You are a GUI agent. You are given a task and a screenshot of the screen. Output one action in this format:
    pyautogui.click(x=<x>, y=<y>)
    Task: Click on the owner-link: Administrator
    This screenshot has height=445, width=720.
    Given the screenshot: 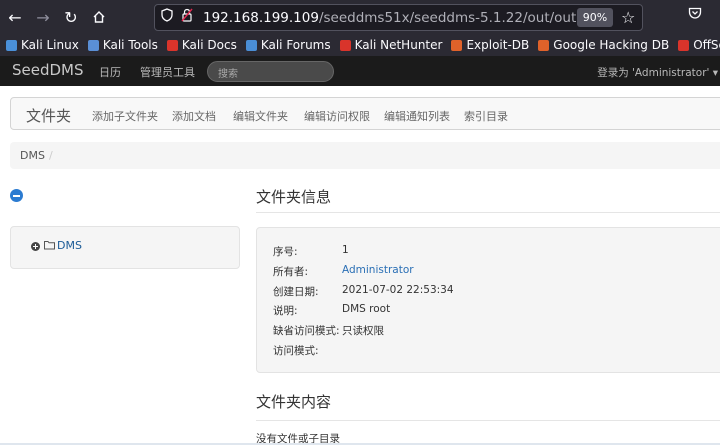 What is the action you would take?
    pyautogui.click(x=378, y=270)
    